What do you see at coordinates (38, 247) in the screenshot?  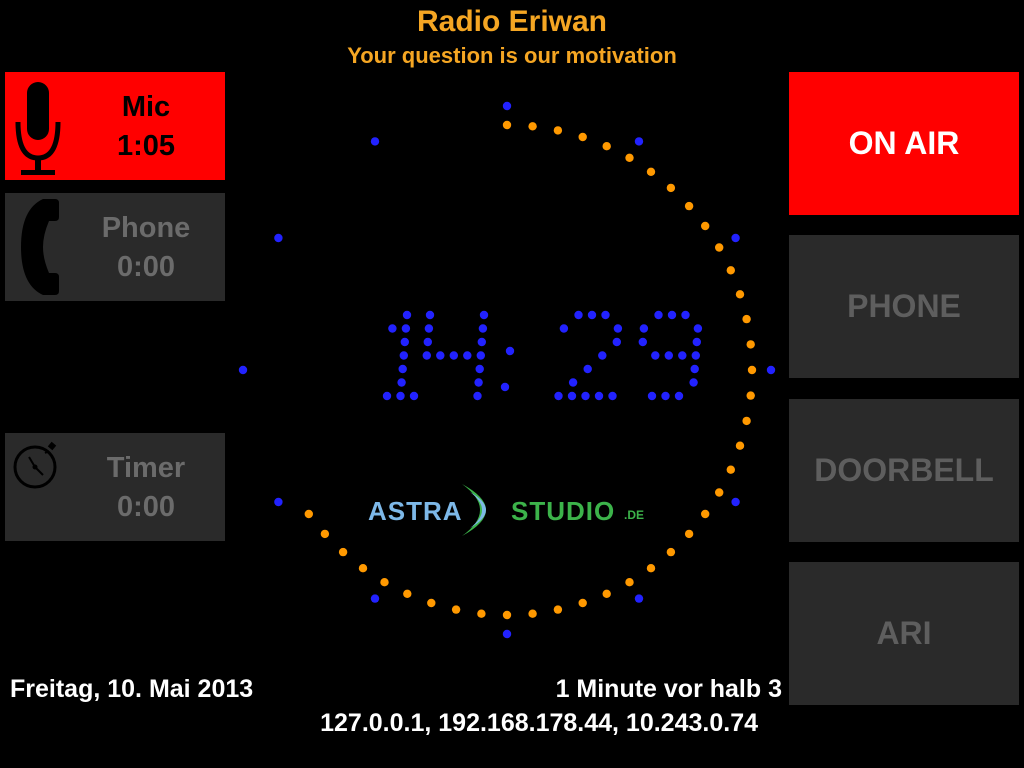 I see `phone-handset-icon` at bounding box center [38, 247].